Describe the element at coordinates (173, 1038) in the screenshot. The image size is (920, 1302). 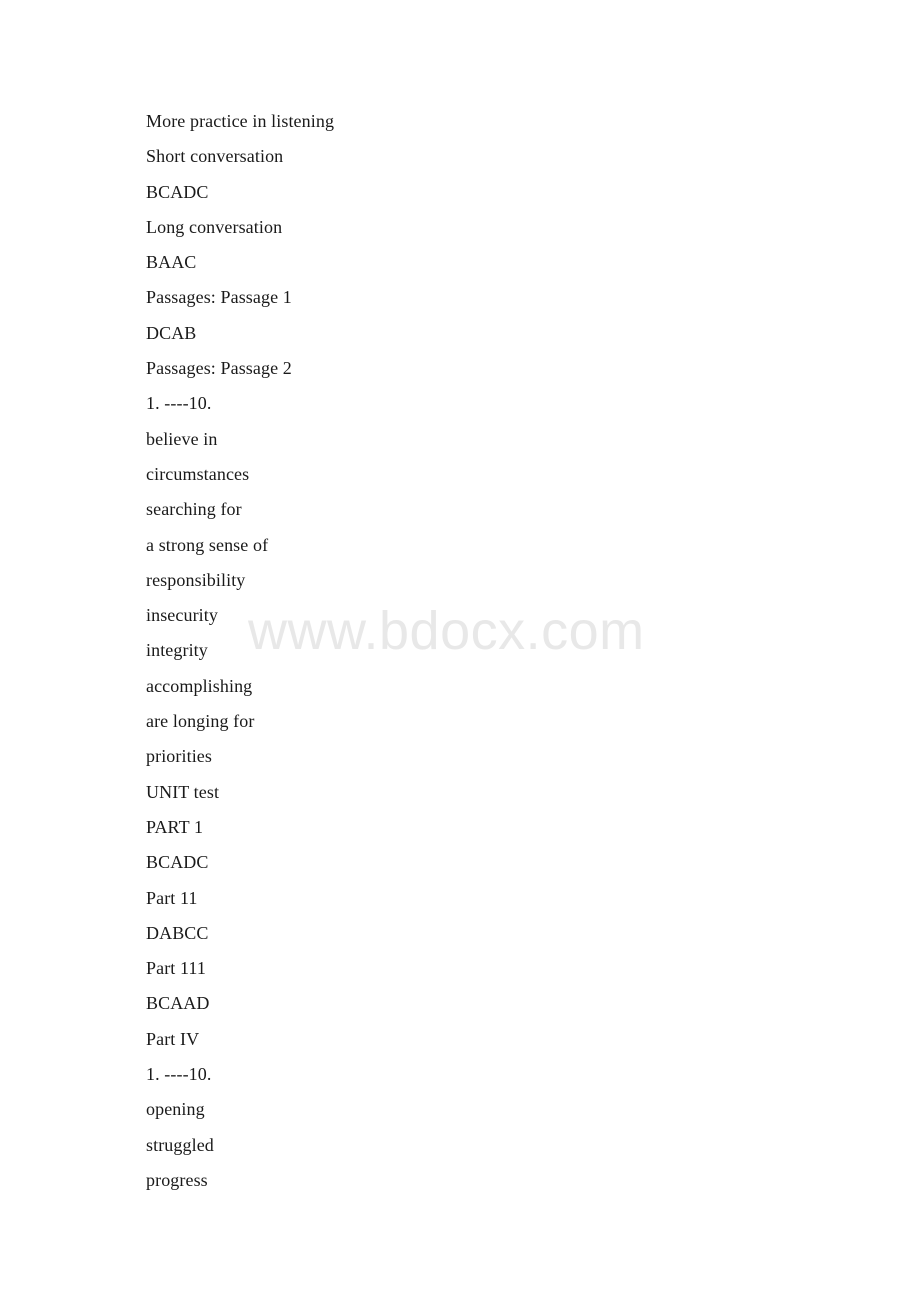
I see `document-line: Part IV` at that location.